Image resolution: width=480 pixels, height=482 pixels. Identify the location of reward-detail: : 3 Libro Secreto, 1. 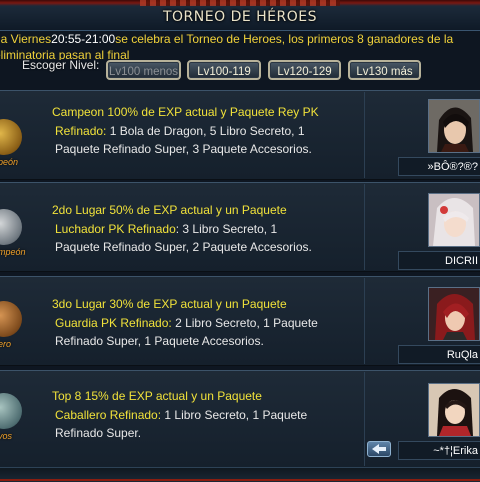
(226, 228).